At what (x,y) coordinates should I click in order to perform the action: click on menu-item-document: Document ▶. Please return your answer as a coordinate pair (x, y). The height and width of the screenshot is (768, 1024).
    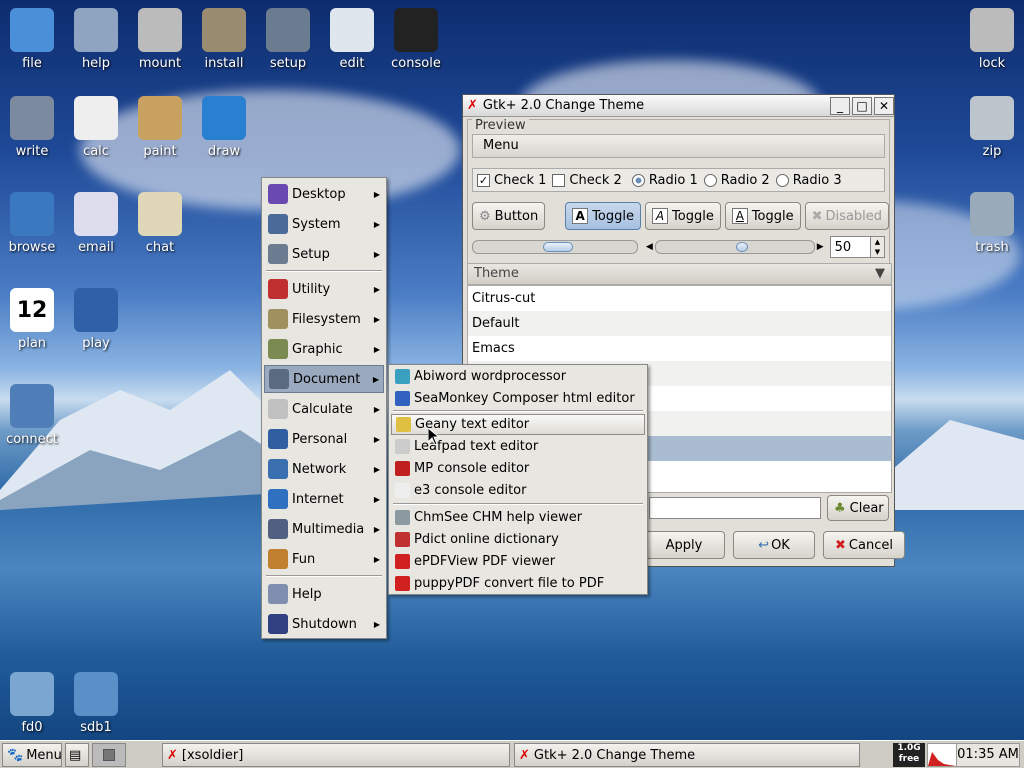
    Looking at the image, I should click on (324, 379).